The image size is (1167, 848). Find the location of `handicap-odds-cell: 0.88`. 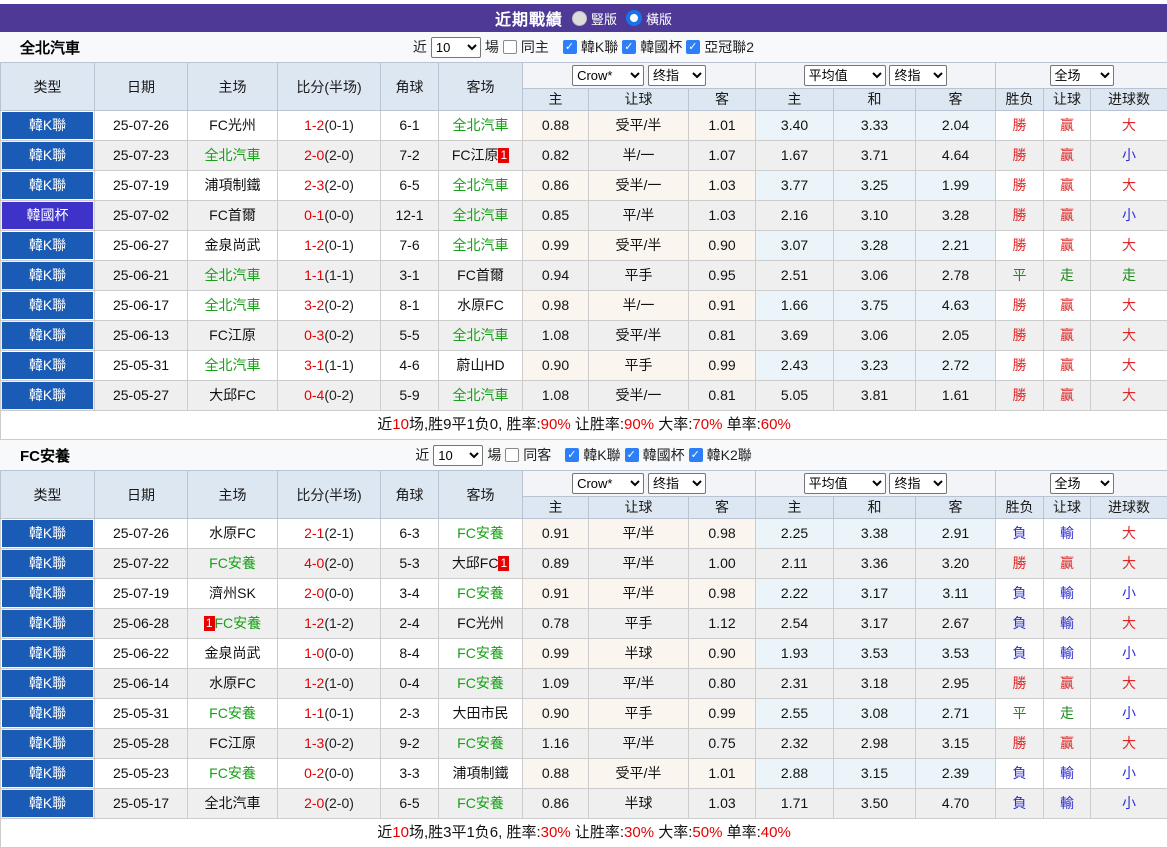

handicap-odds-cell: 0.88 is located at coordinates (556, 774).